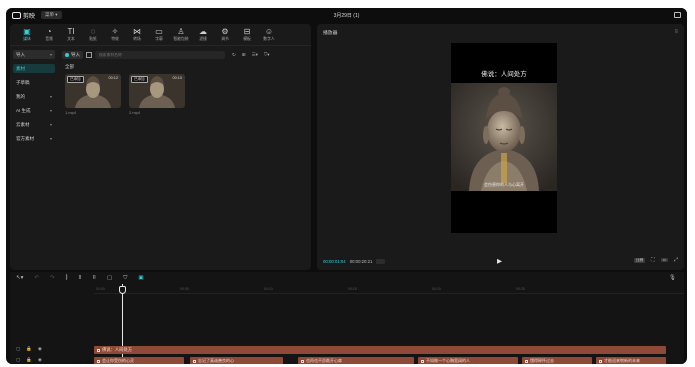 The image size is (695, 367). What do you see at coordinates (468, 360) in the screenshot?
I see `subtitle-clip: 不如做一个心胸宽阔的人` at bounding box center [468, 360].